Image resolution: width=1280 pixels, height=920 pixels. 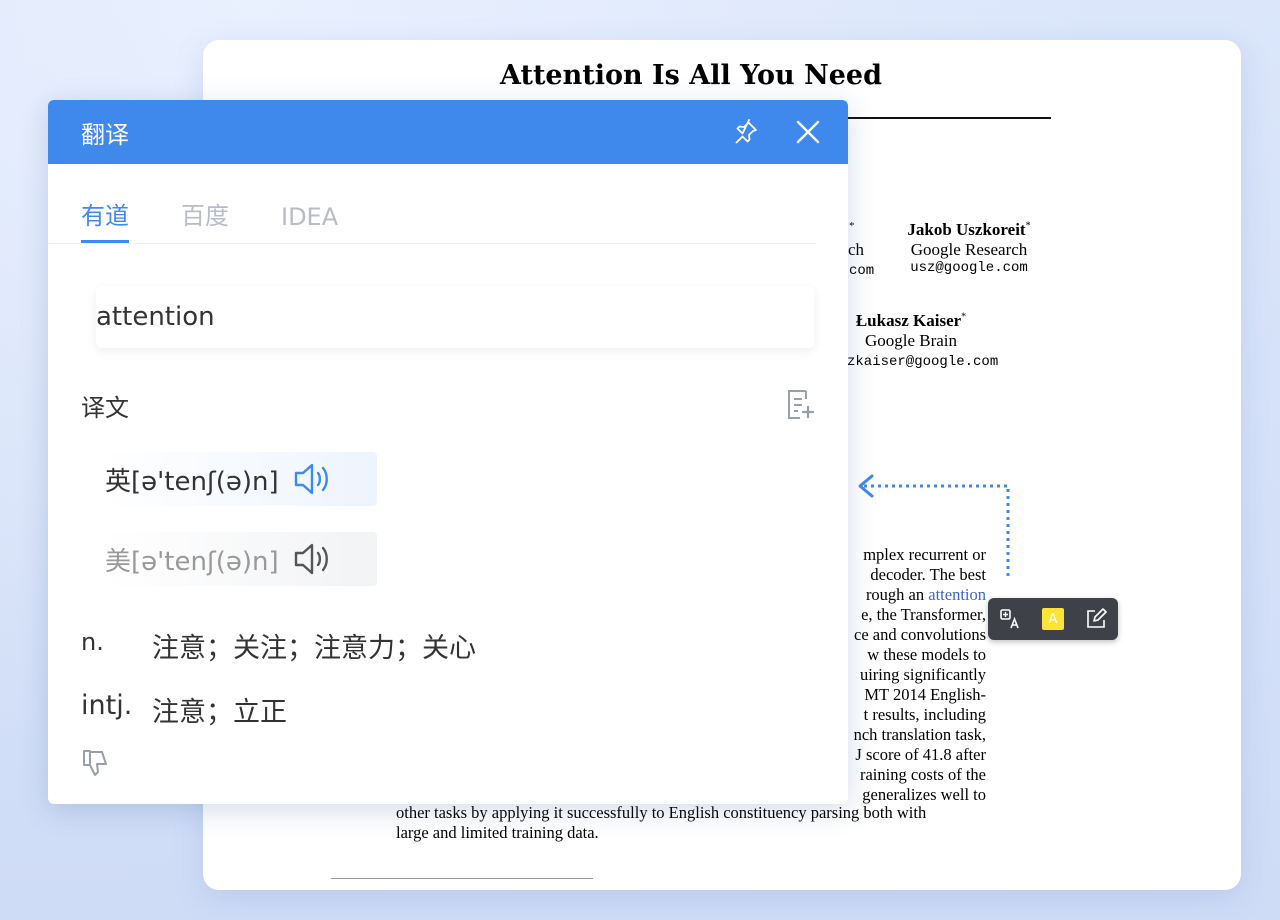 I want to click on highlighted-word: attention, so click(x=957, y=594).